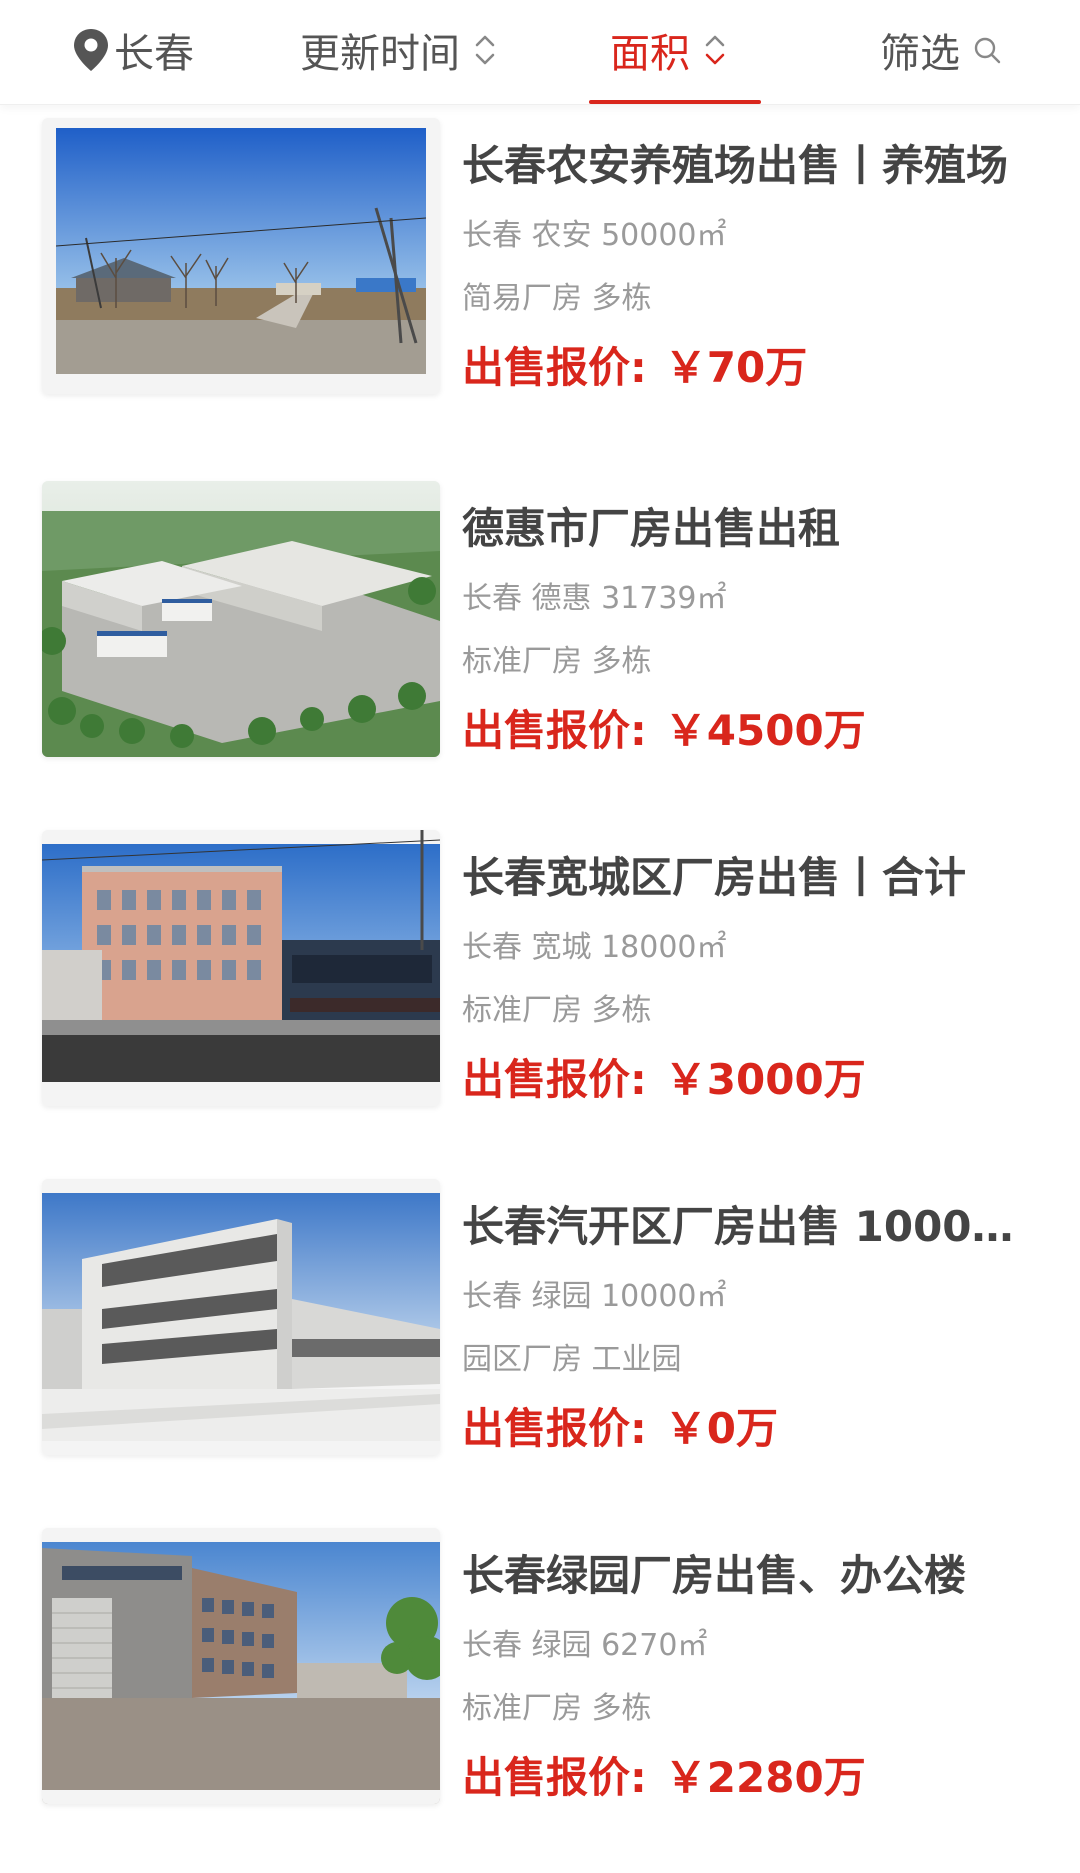 The image size is (1080, 1873). I want to click on listing-title: 长春宽城区厂房出售丨合计, so click(747, 878).